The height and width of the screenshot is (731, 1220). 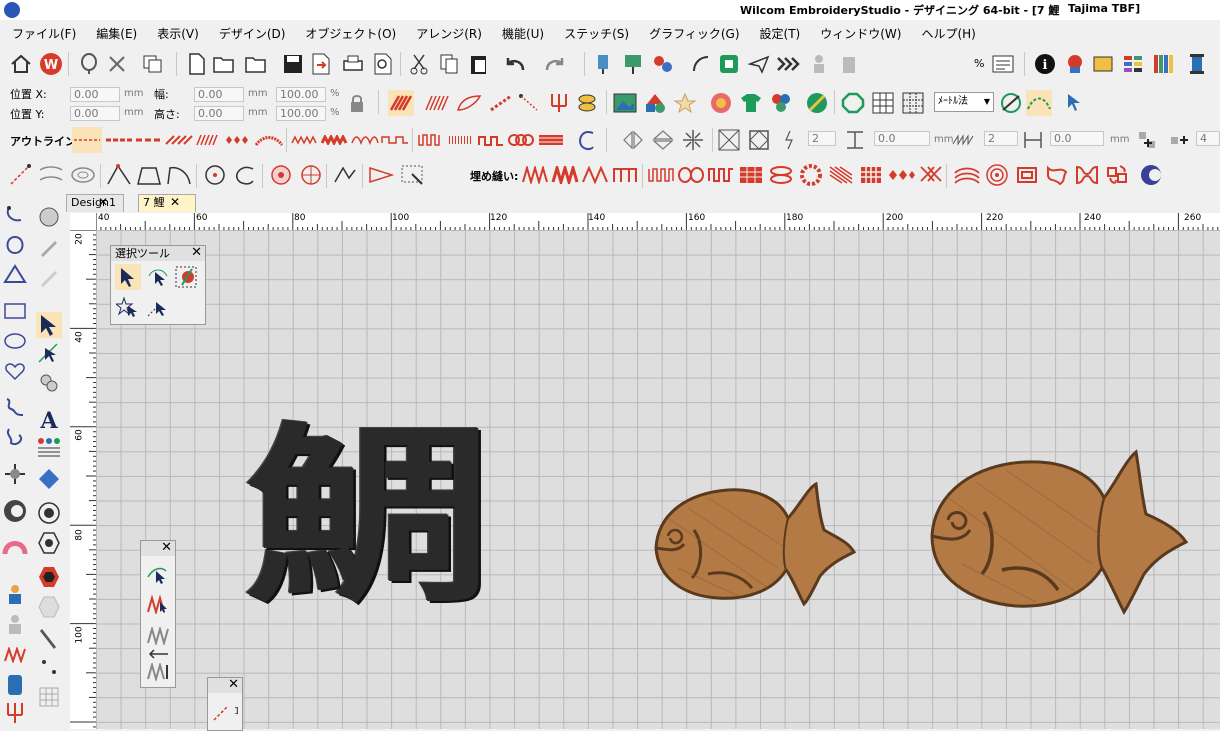 What do you see at coordinates (128, 307) in the screenshot?
I see `star-select-icon` at bounding box center [128, 307].